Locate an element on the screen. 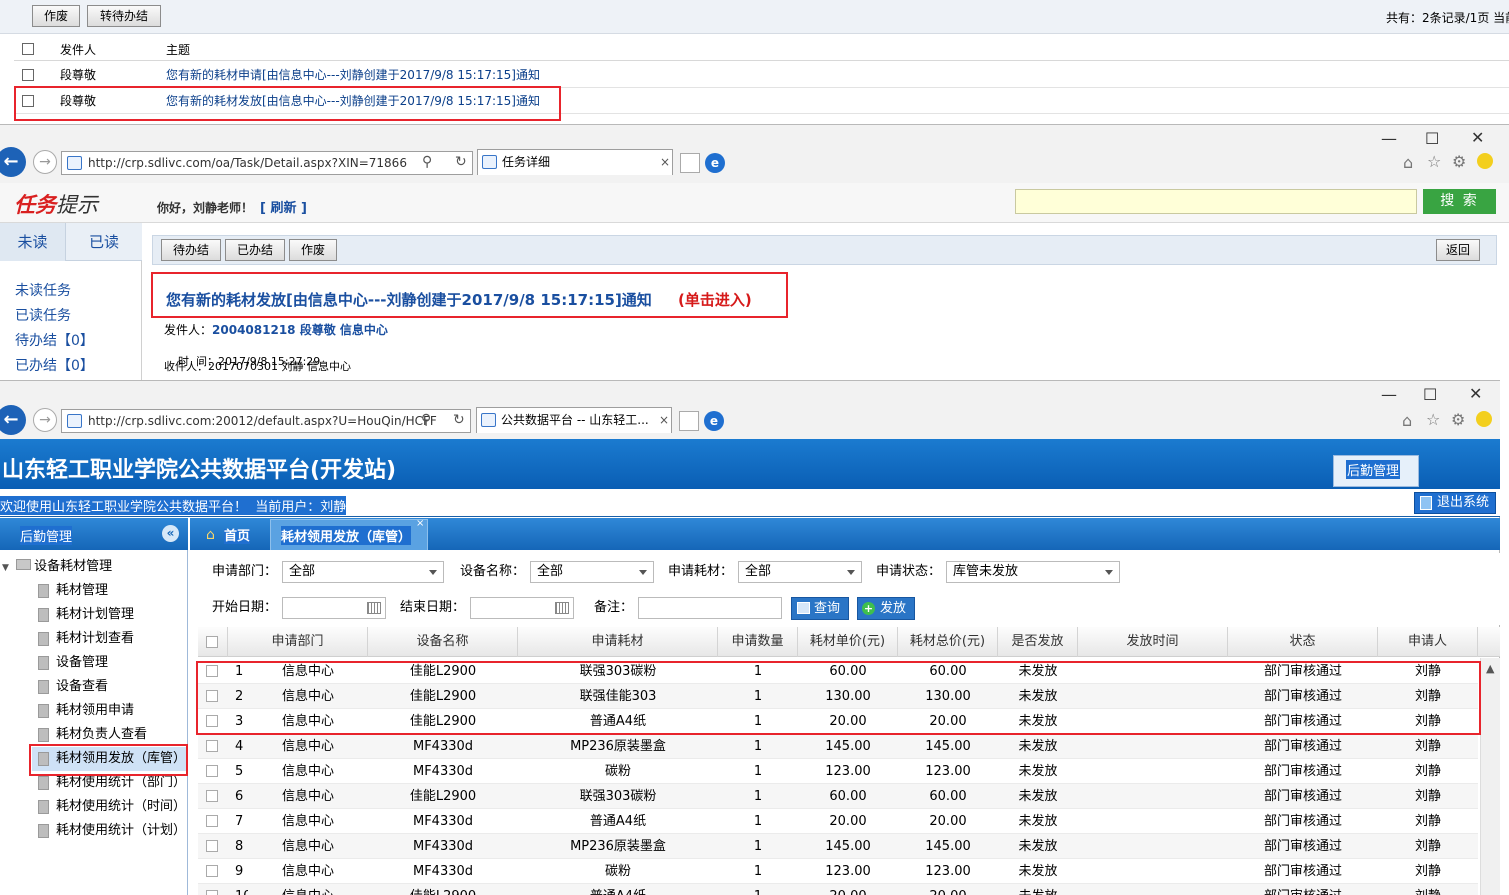 Image resolution: width=1509 pixels, height=895 pixels. col-header: 设备名称 is located at coordinates (443, 642).